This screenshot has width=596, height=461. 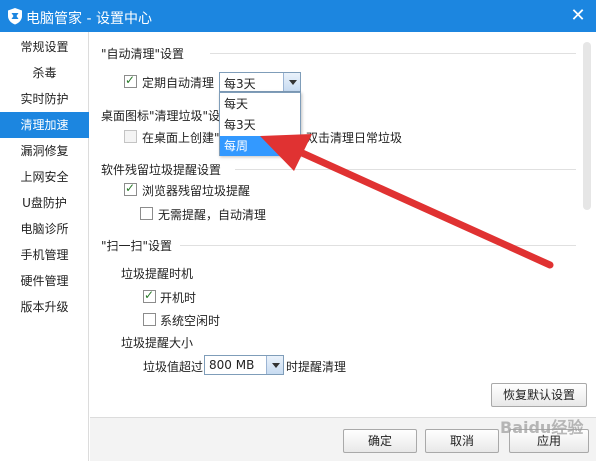 What do you see at coordinates (212, 215) in the screenshot?
I see `auto-clean-no-remind-label: 无需提醒，自动清理` at bounding box center [212, 215].